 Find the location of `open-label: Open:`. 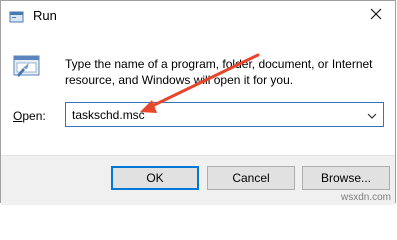

open-label: Open: is located at coordinates (29, 116).